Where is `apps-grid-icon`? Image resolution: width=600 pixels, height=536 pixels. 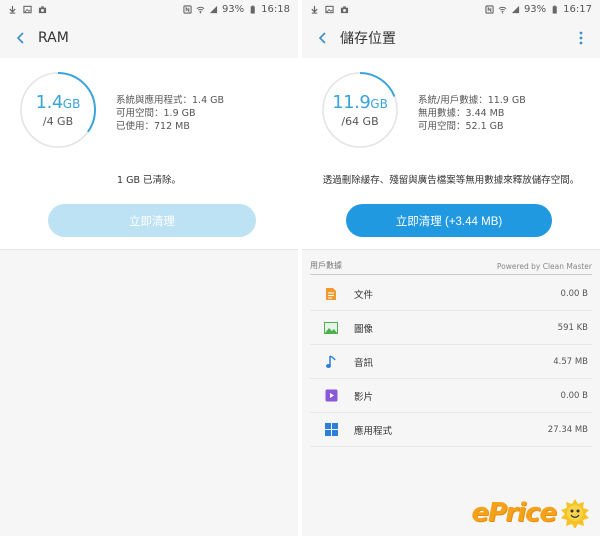 apps-grid-icon is located at coordinates (331, 430).